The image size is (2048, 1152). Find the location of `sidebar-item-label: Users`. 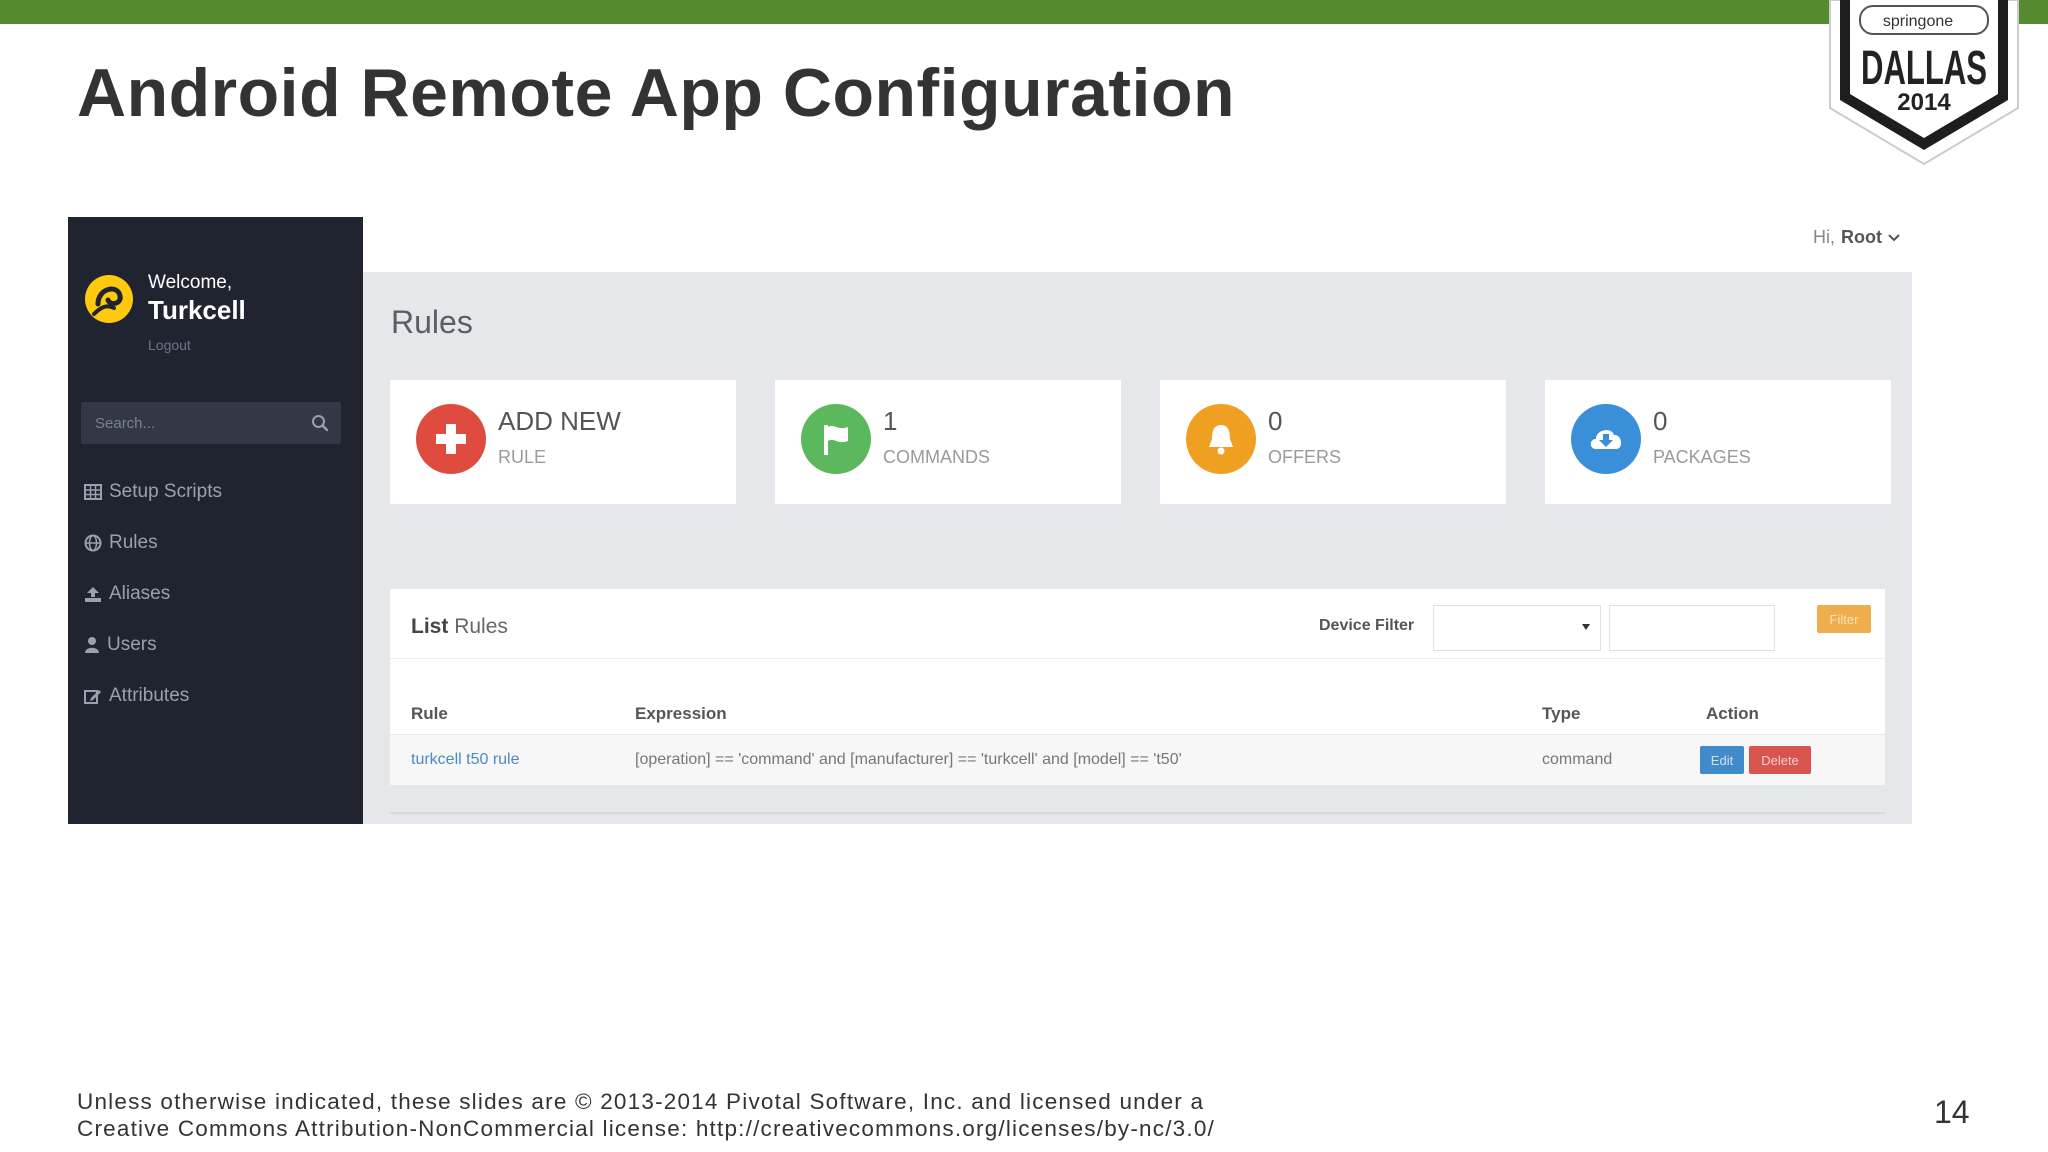

sidebar-item-label: Users is located at coordinates (132, 644).